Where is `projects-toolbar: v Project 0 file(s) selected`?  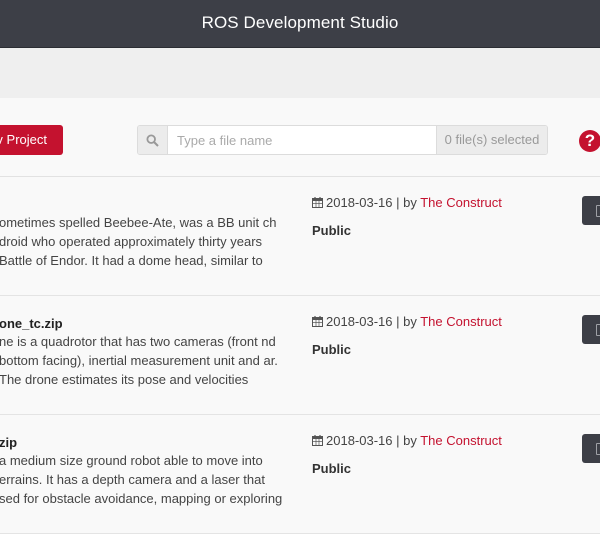
projects-toolbar: v Project 0 file(s) selected is located at coordinates (300, 137).